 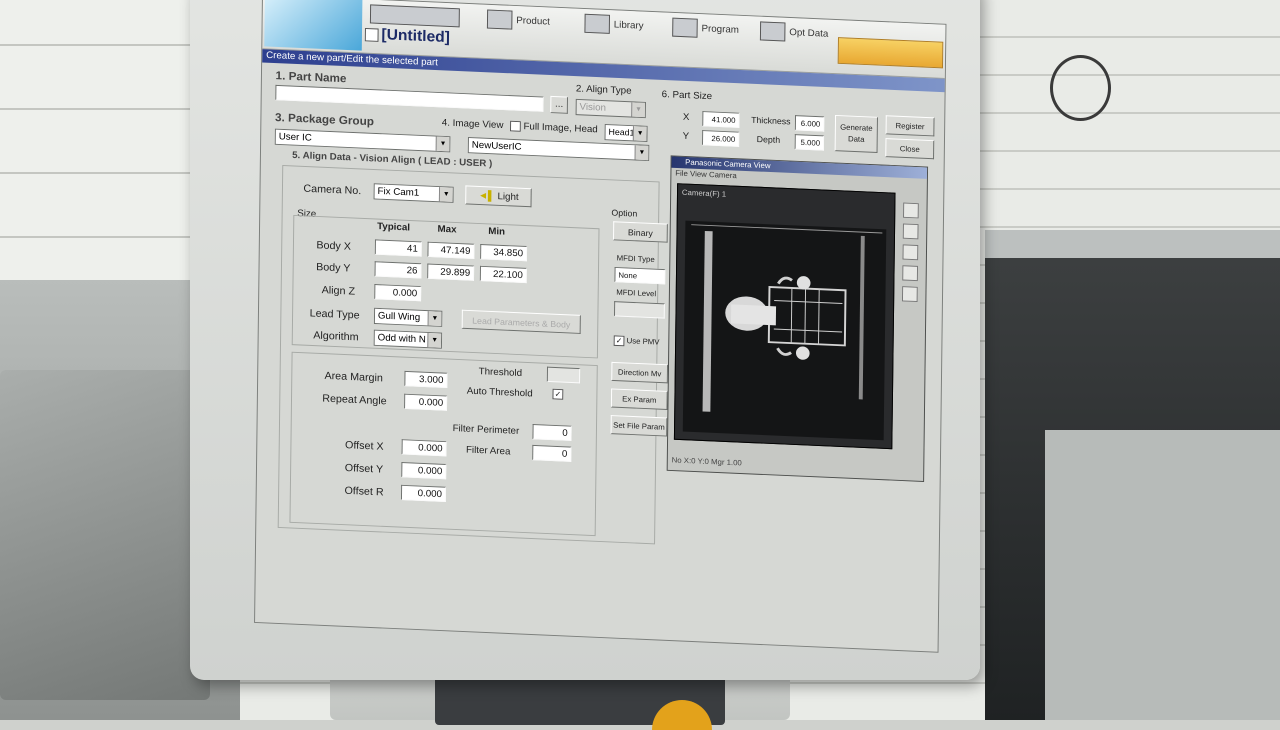 What do you see at coordinates (771, 121) in the screenshot?
I see `thickness-label: Thickness` at bounding box center [771, 121].